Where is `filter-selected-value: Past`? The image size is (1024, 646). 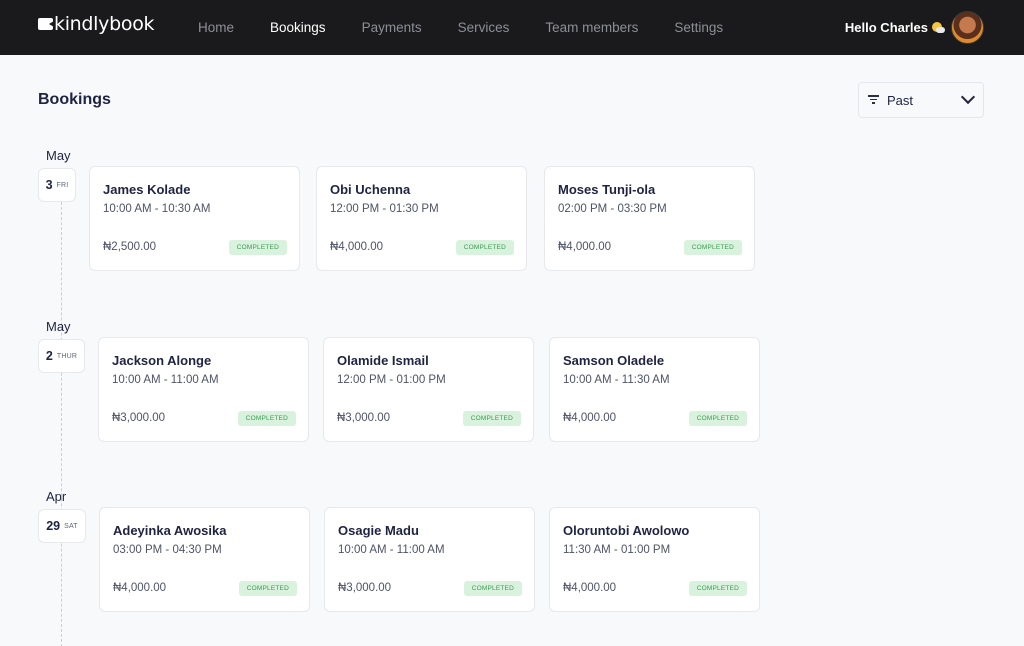
filter-selected-value: Past is located at coordinates (900, 100).